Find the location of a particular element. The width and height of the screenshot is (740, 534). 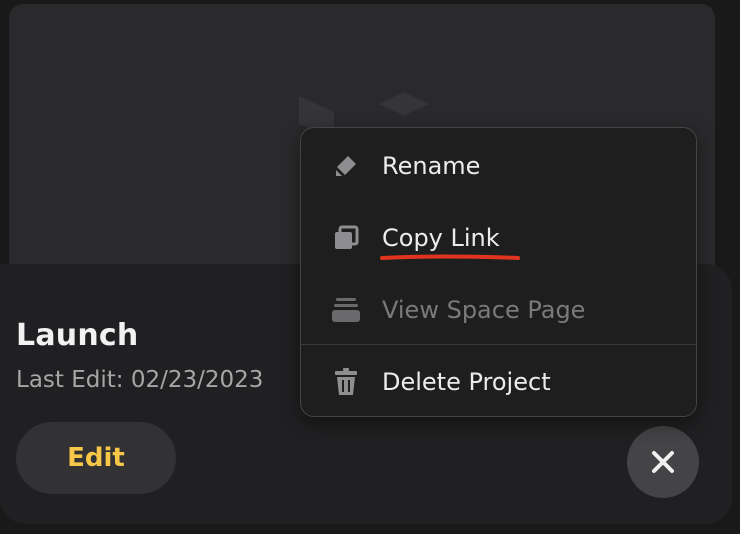

annotation-underline is located at coordinates (450, 257).